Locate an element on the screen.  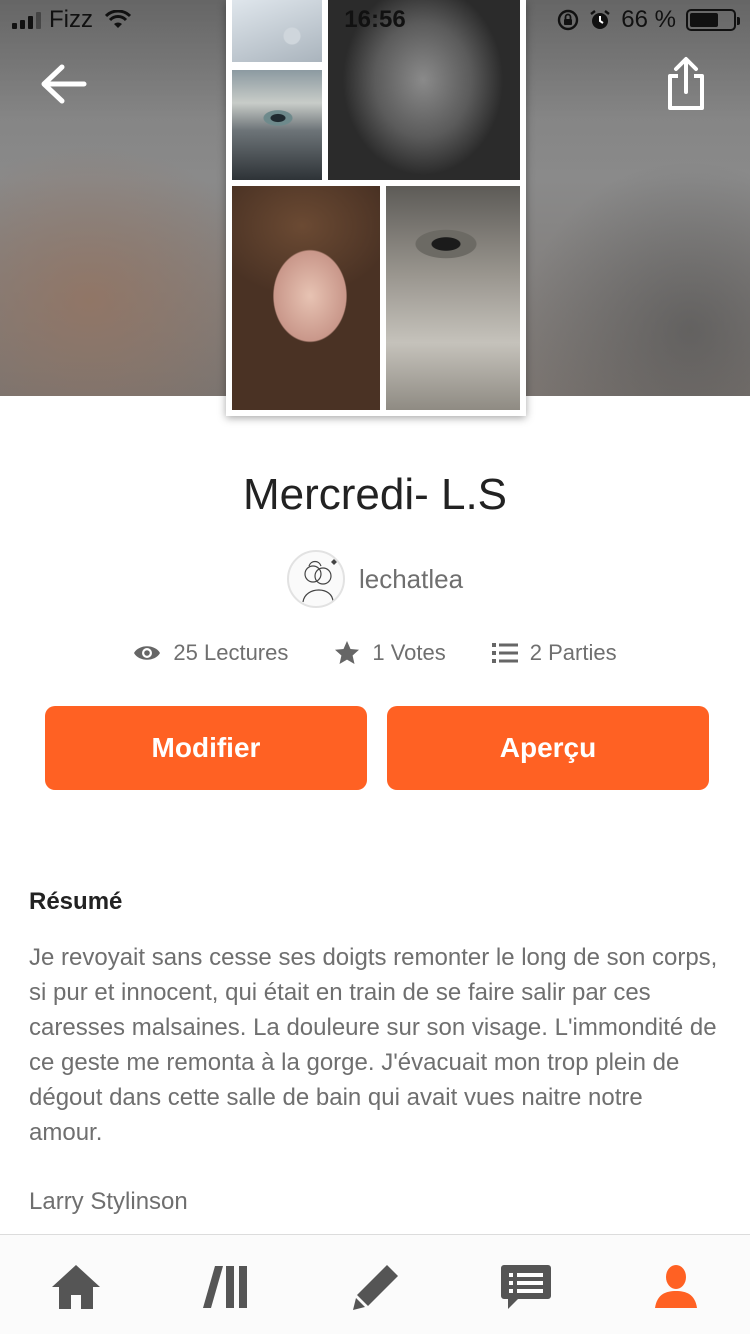
nav-messages is located at coordinates (526, 1287).